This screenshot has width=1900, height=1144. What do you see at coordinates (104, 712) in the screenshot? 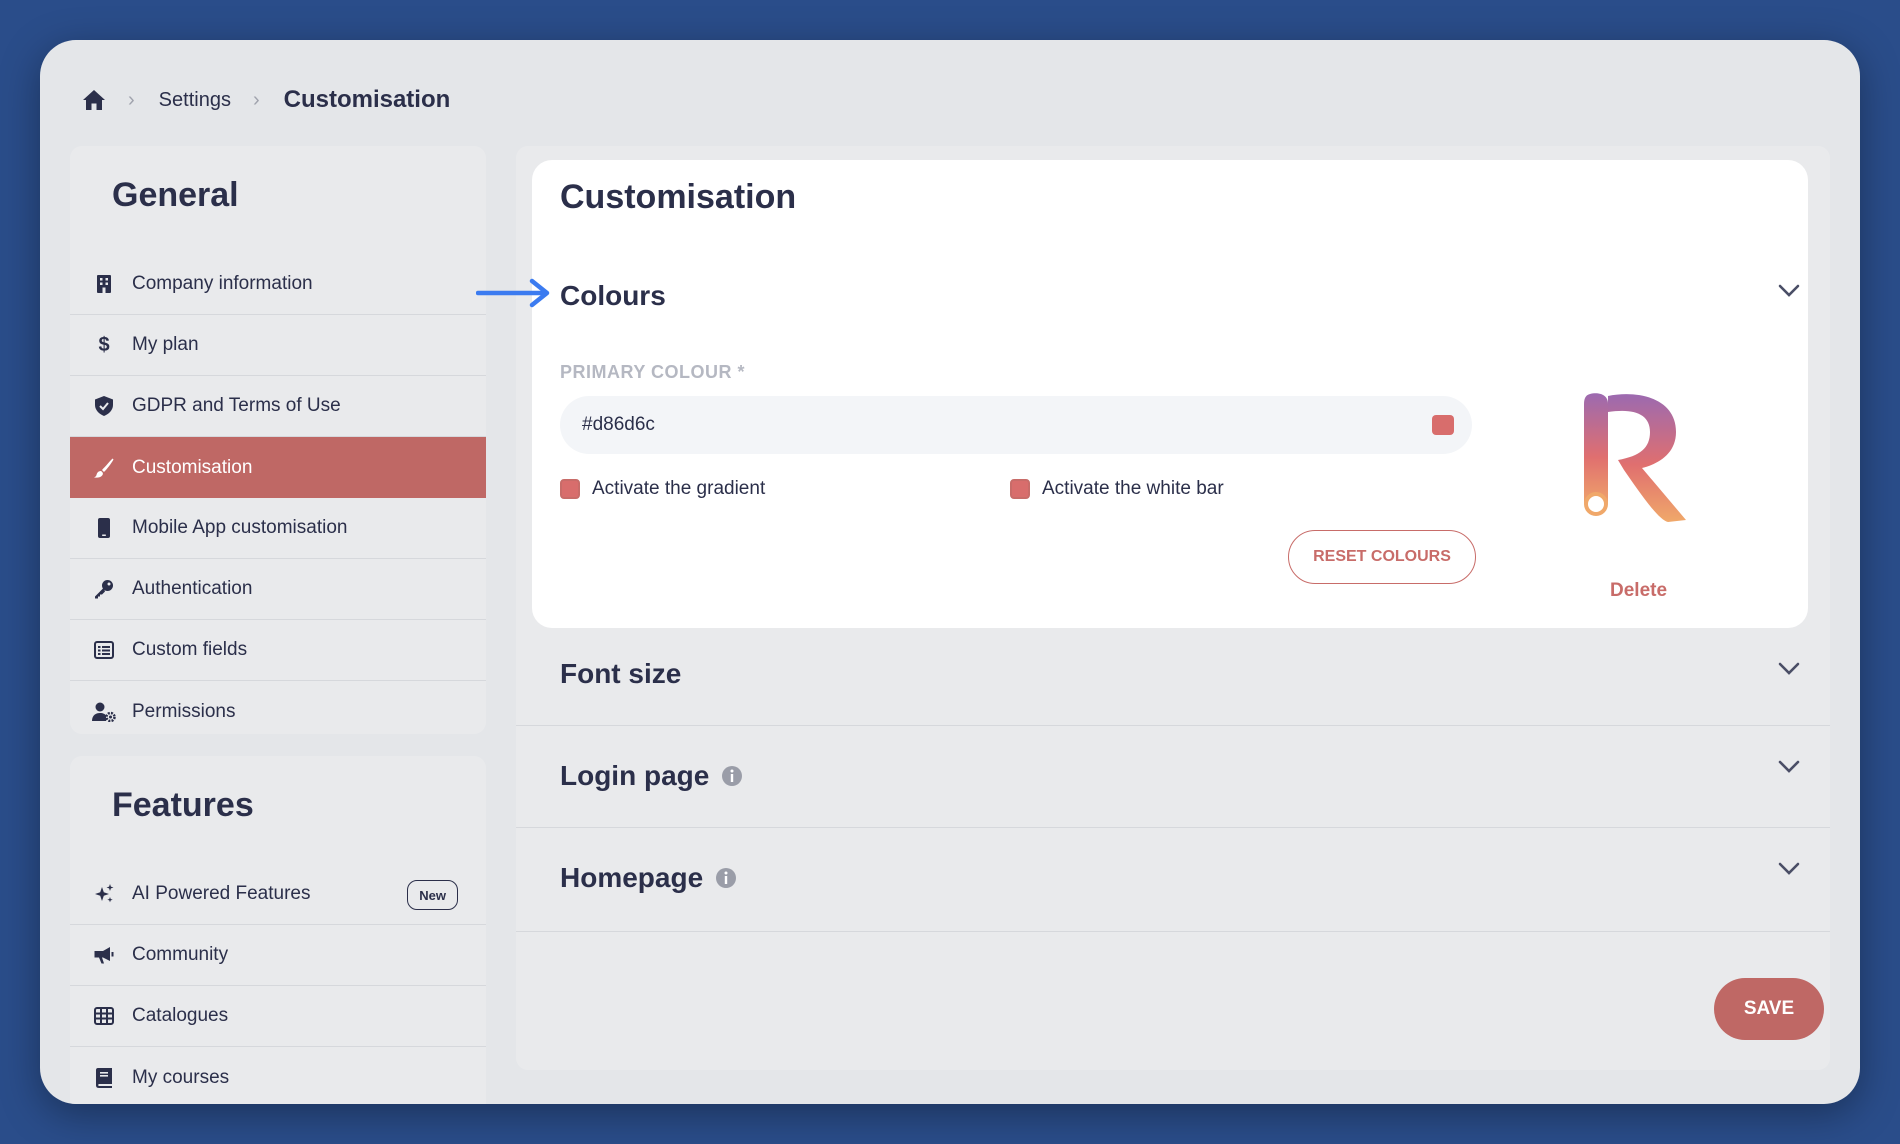
I see `user-gear-icon` at bounding box center [104, 712].